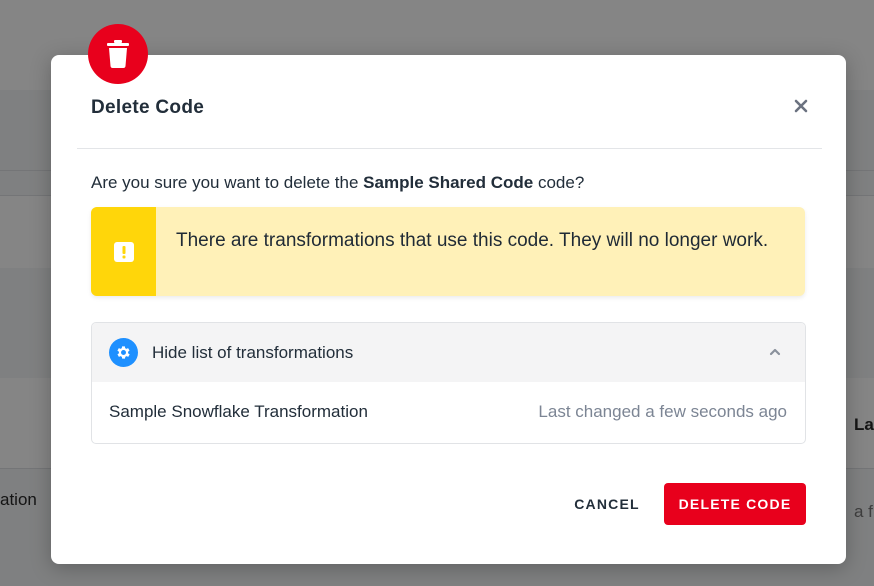 The width and height of the screenshot is (874, 586). What do you see at coordinates (449, 148) in the screenshot?
I see `header-divider` at bounding box center [449, 148].